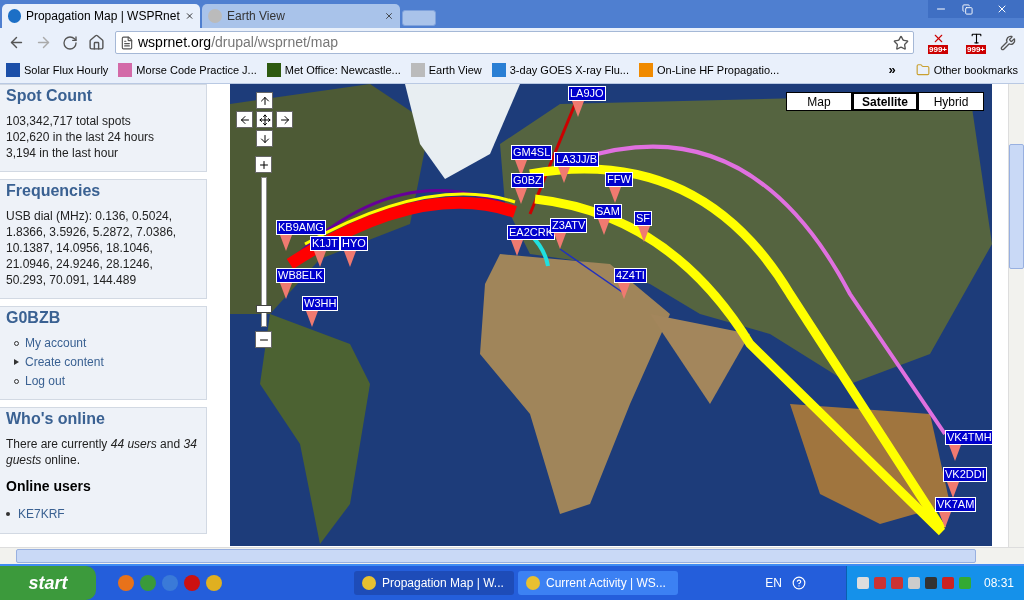 The width and height of the screenshot is (1024, 600). I want to click on tab-title: Propagation Map | WSPRnet, so click(102, 16).